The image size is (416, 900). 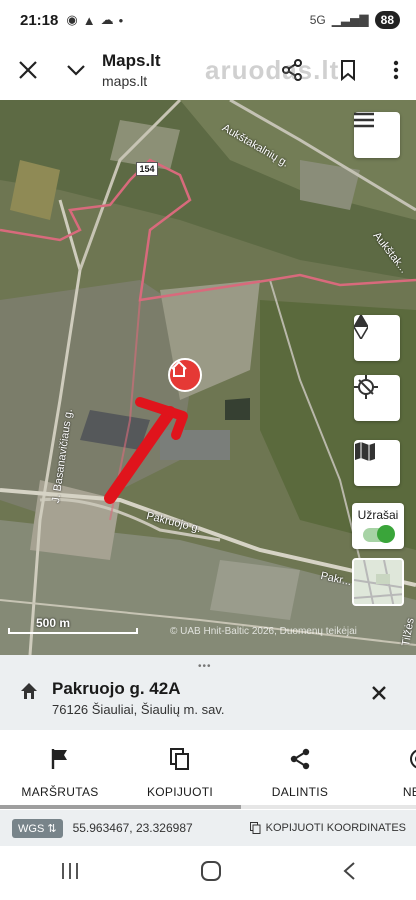 I want to click on system-nav-bar, so click(x=208, y=873).